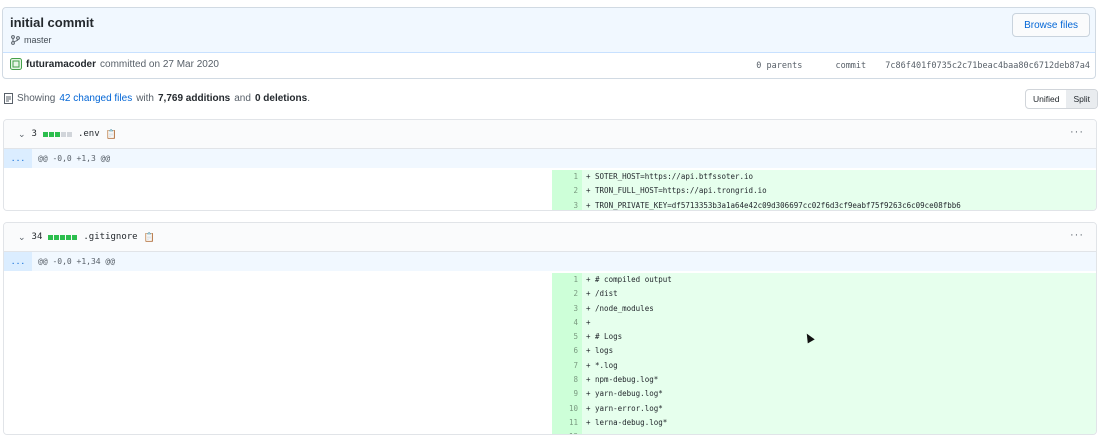  What do you see at coordinates (308, 98) in the screenshot?
I see `summary-period: .` at bounding box center [308, 98].